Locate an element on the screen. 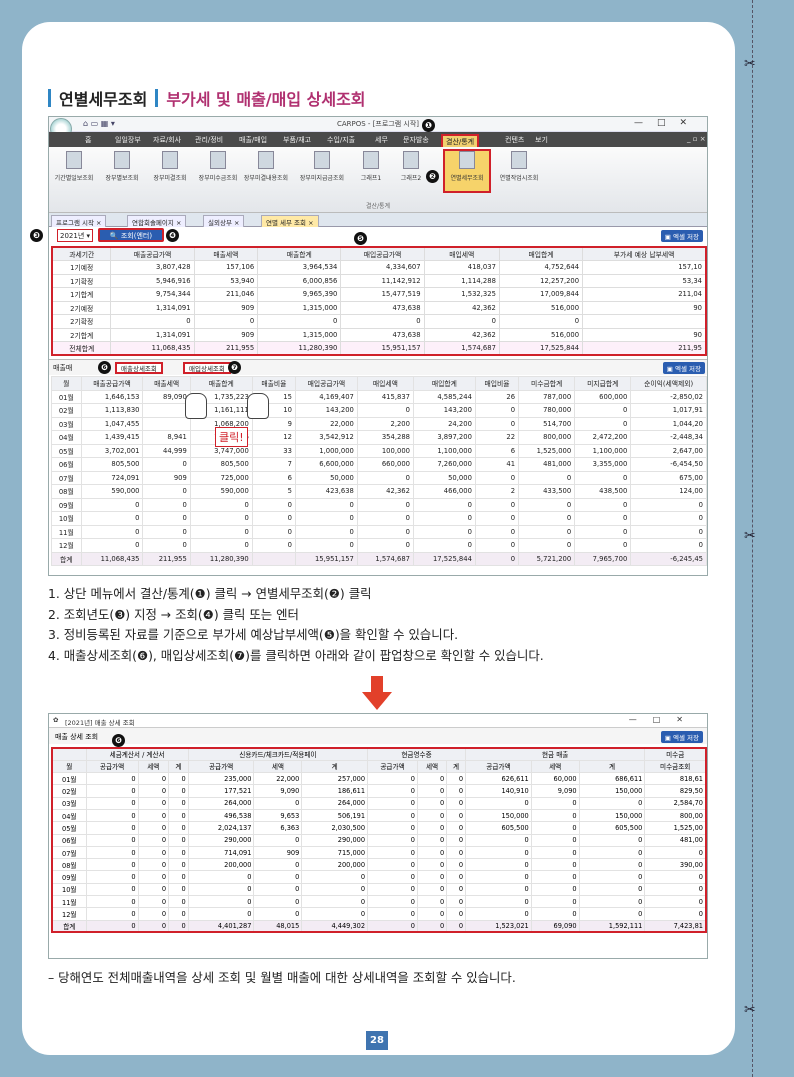 The width and height of the screenshot is (794, 1077). table-cell: 496,538 is located at coordinates (221, 815).